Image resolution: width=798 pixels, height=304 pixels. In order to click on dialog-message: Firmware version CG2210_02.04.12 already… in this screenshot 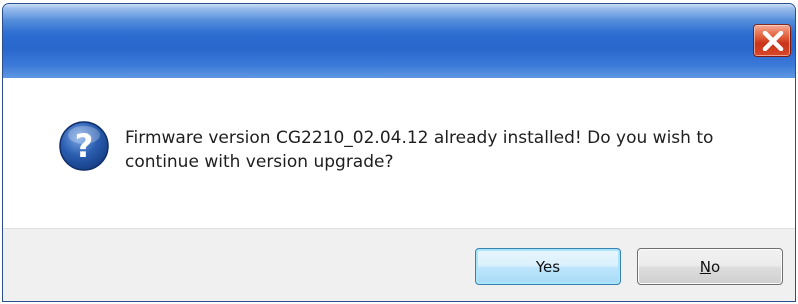, I will do `click(419, 150)`.